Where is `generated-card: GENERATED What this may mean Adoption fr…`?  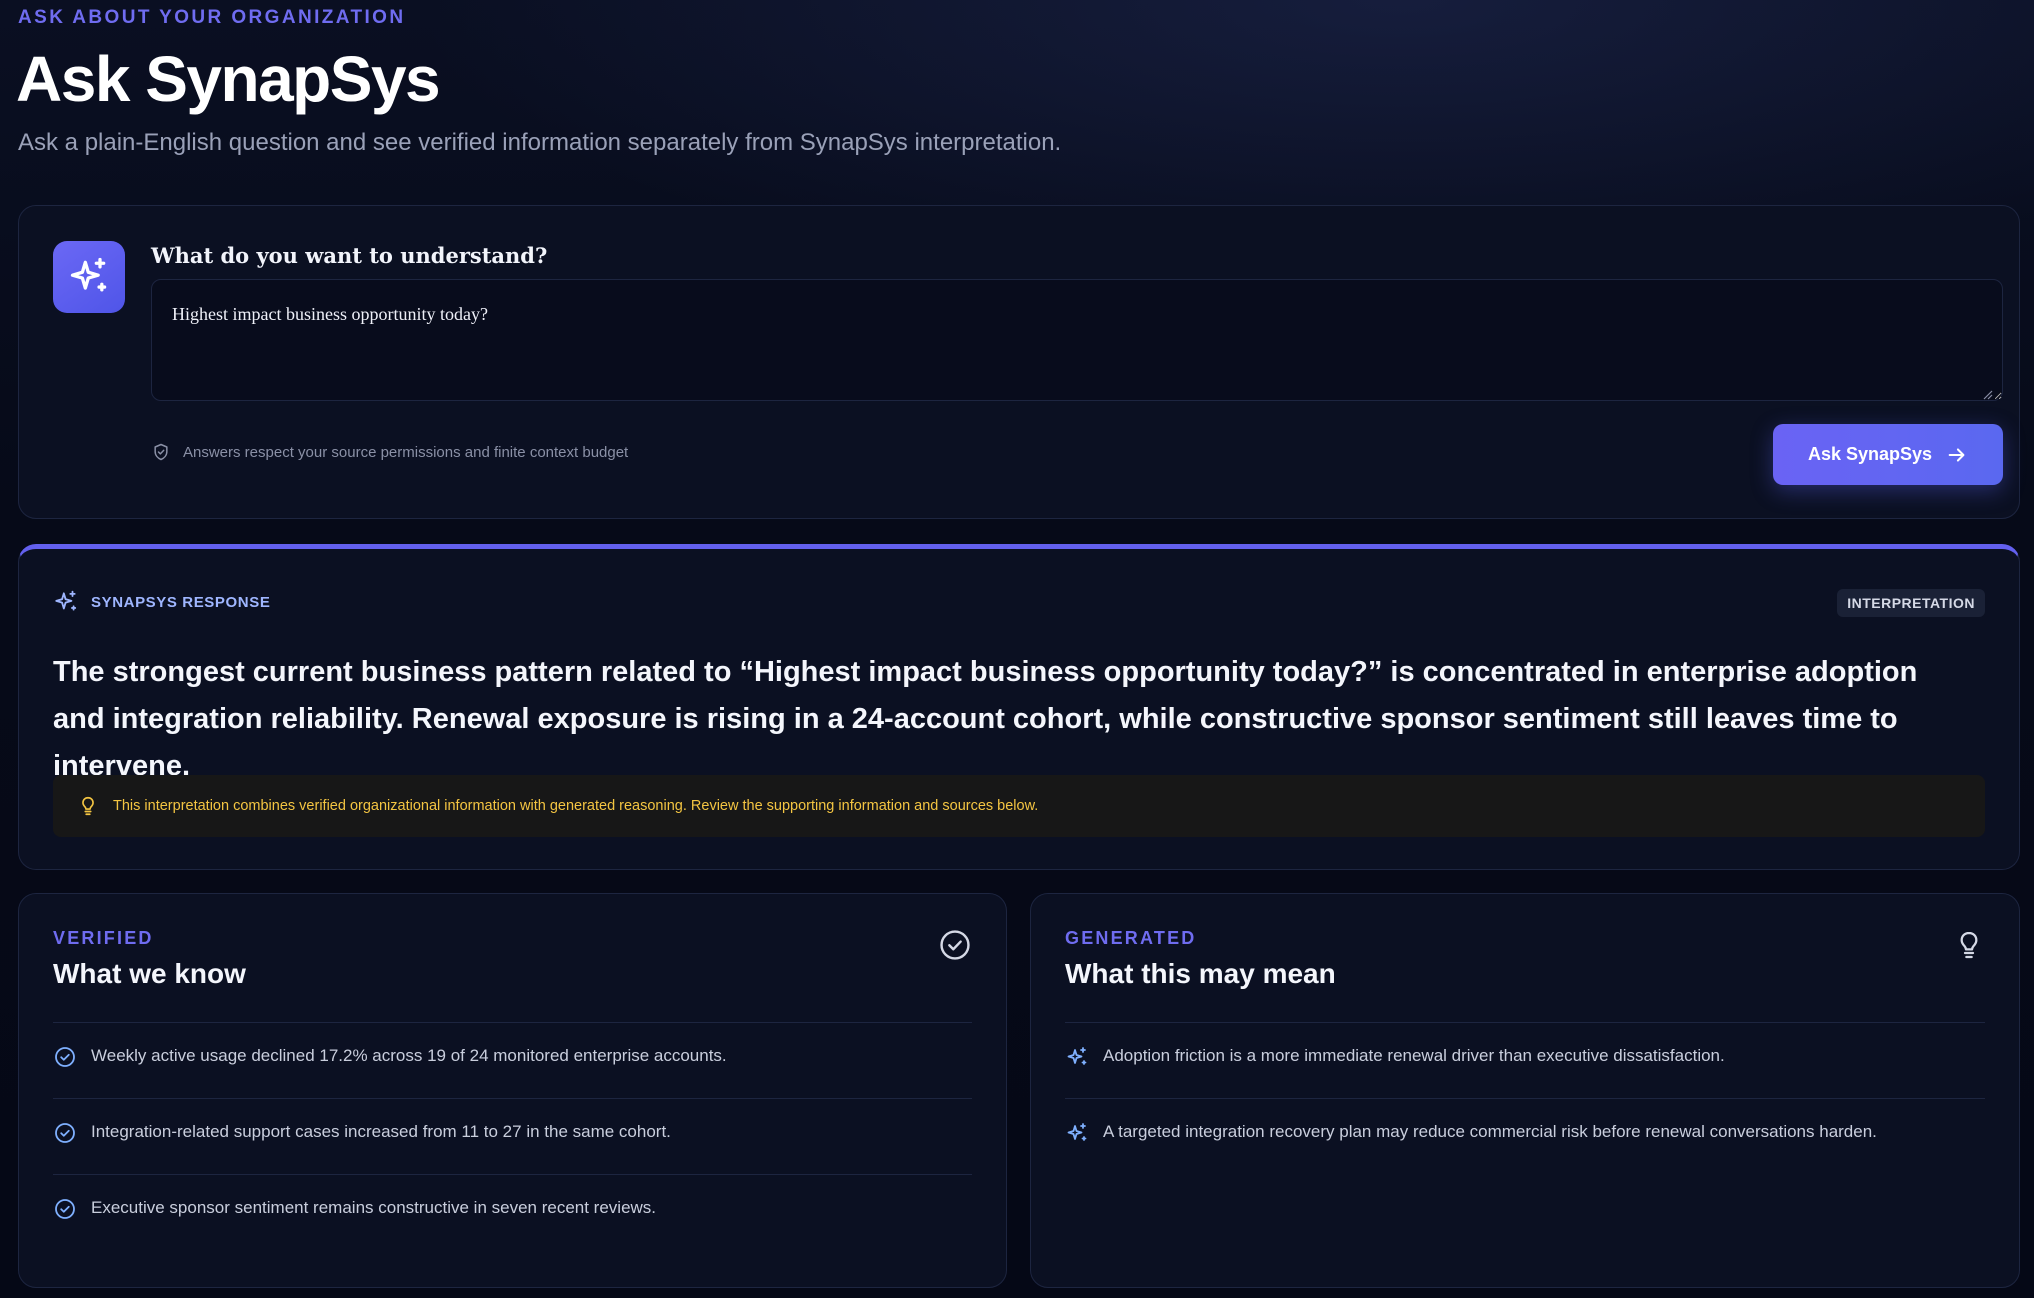 generated-card: GENERATED What this may mean Adoption fr… is located at coordinates (1525, 1090).